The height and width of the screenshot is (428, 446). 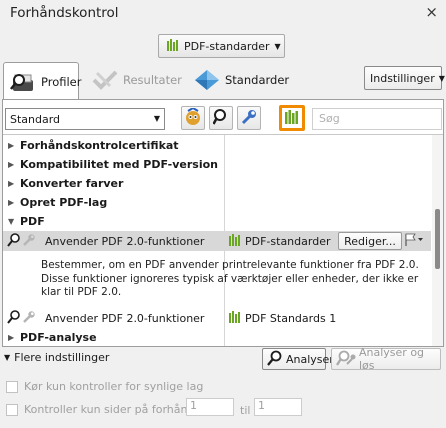 I want to click on page-to-field: 1, so click(x=278, y=407).